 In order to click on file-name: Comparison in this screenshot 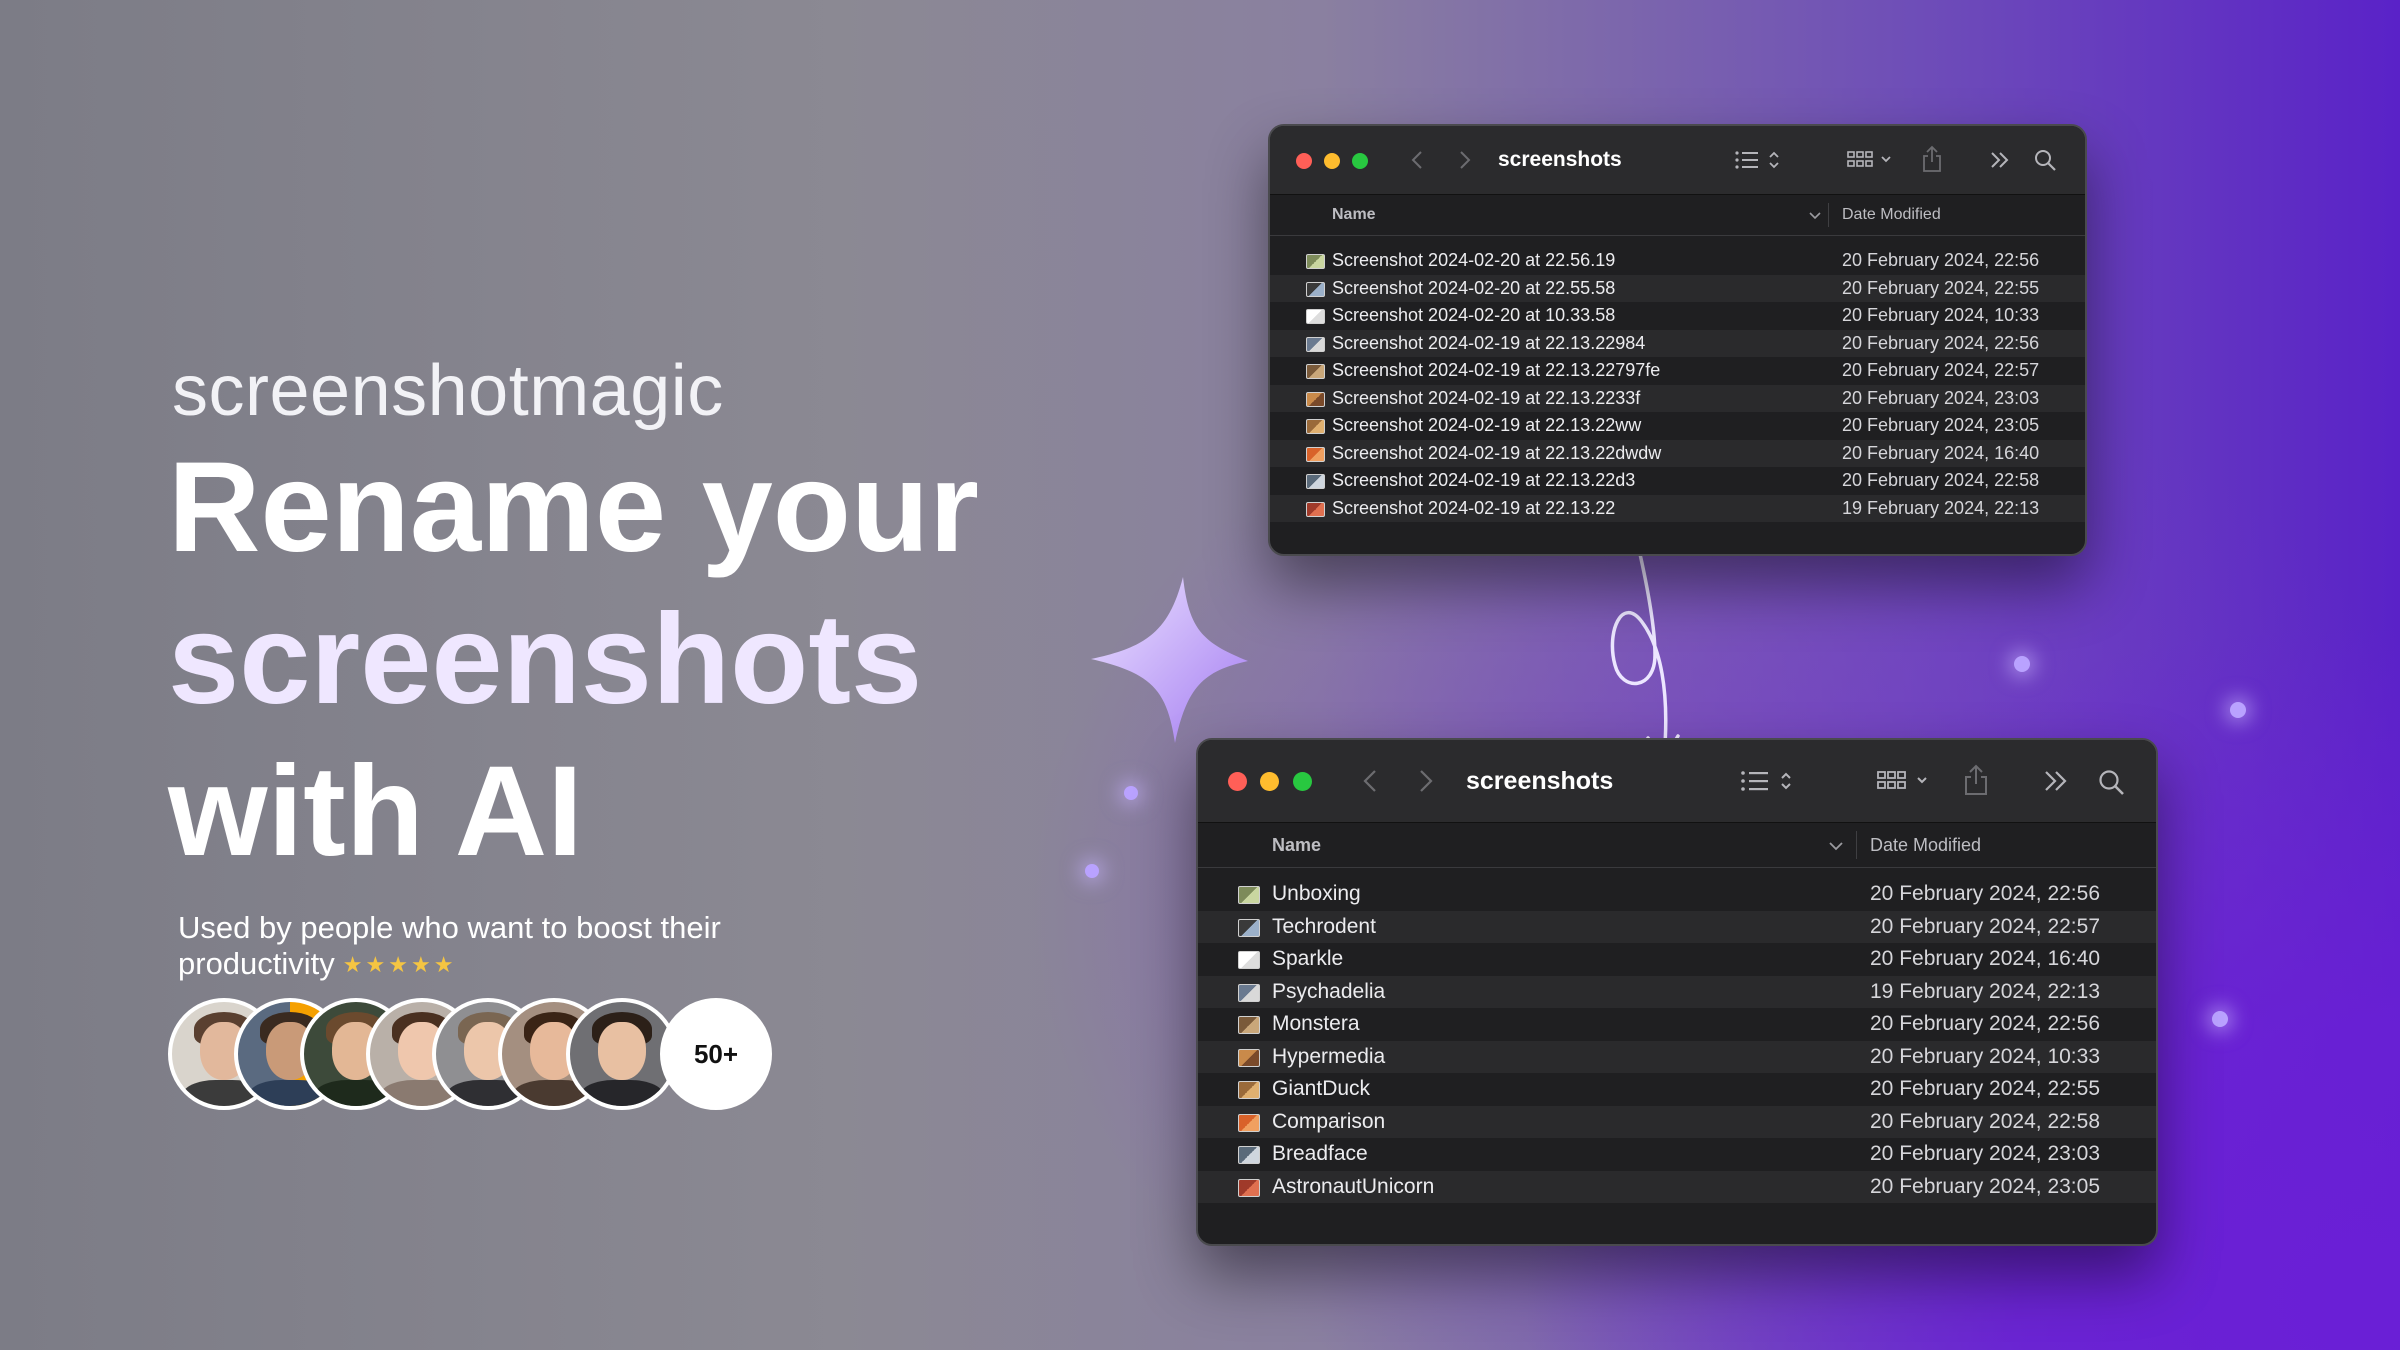, I will do `click(1329, 1121)`.